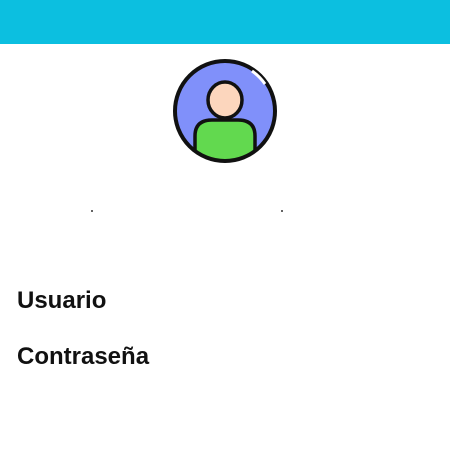  What do you see at coordinates (225, 22) in the screenshot?
I see `top-app-bar` at bounding box center [225, 22].